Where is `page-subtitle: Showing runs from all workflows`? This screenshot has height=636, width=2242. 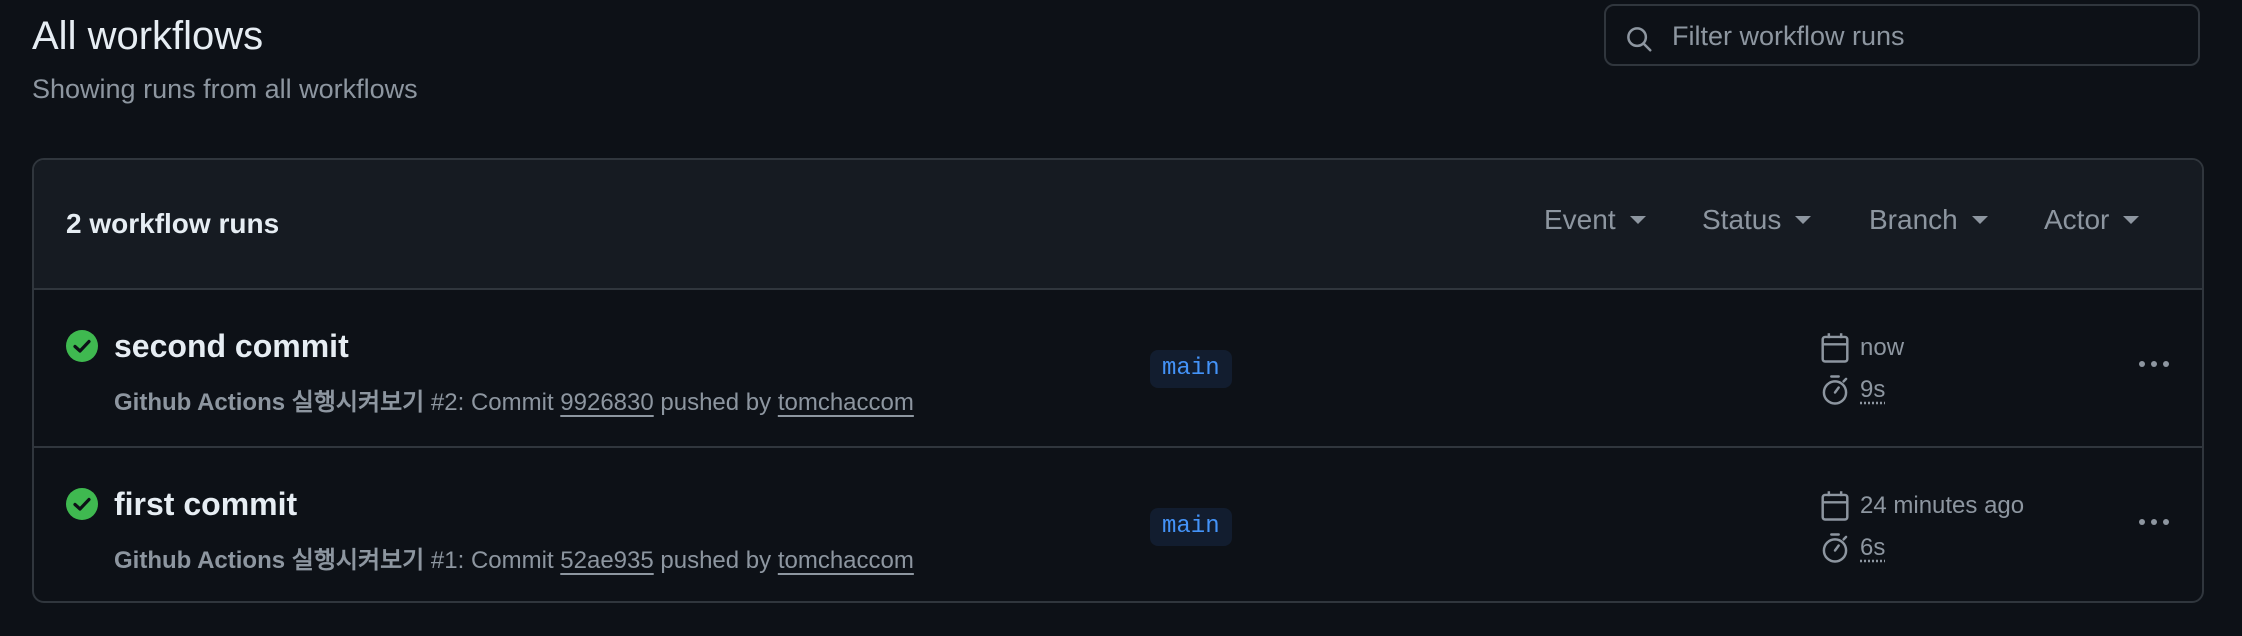 page-subtitle: Showing runs from all workflows is located at coordinates (225, 89).